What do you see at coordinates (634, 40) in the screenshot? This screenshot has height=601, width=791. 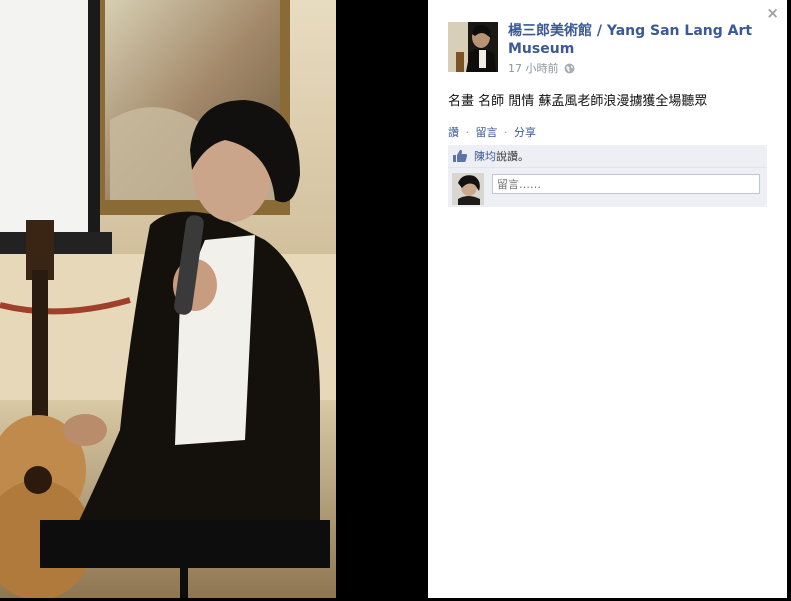 I see `page-name-link: 楊三郎美術館 / Yang San Lang Art Museum` at bounding box center [634, 40].